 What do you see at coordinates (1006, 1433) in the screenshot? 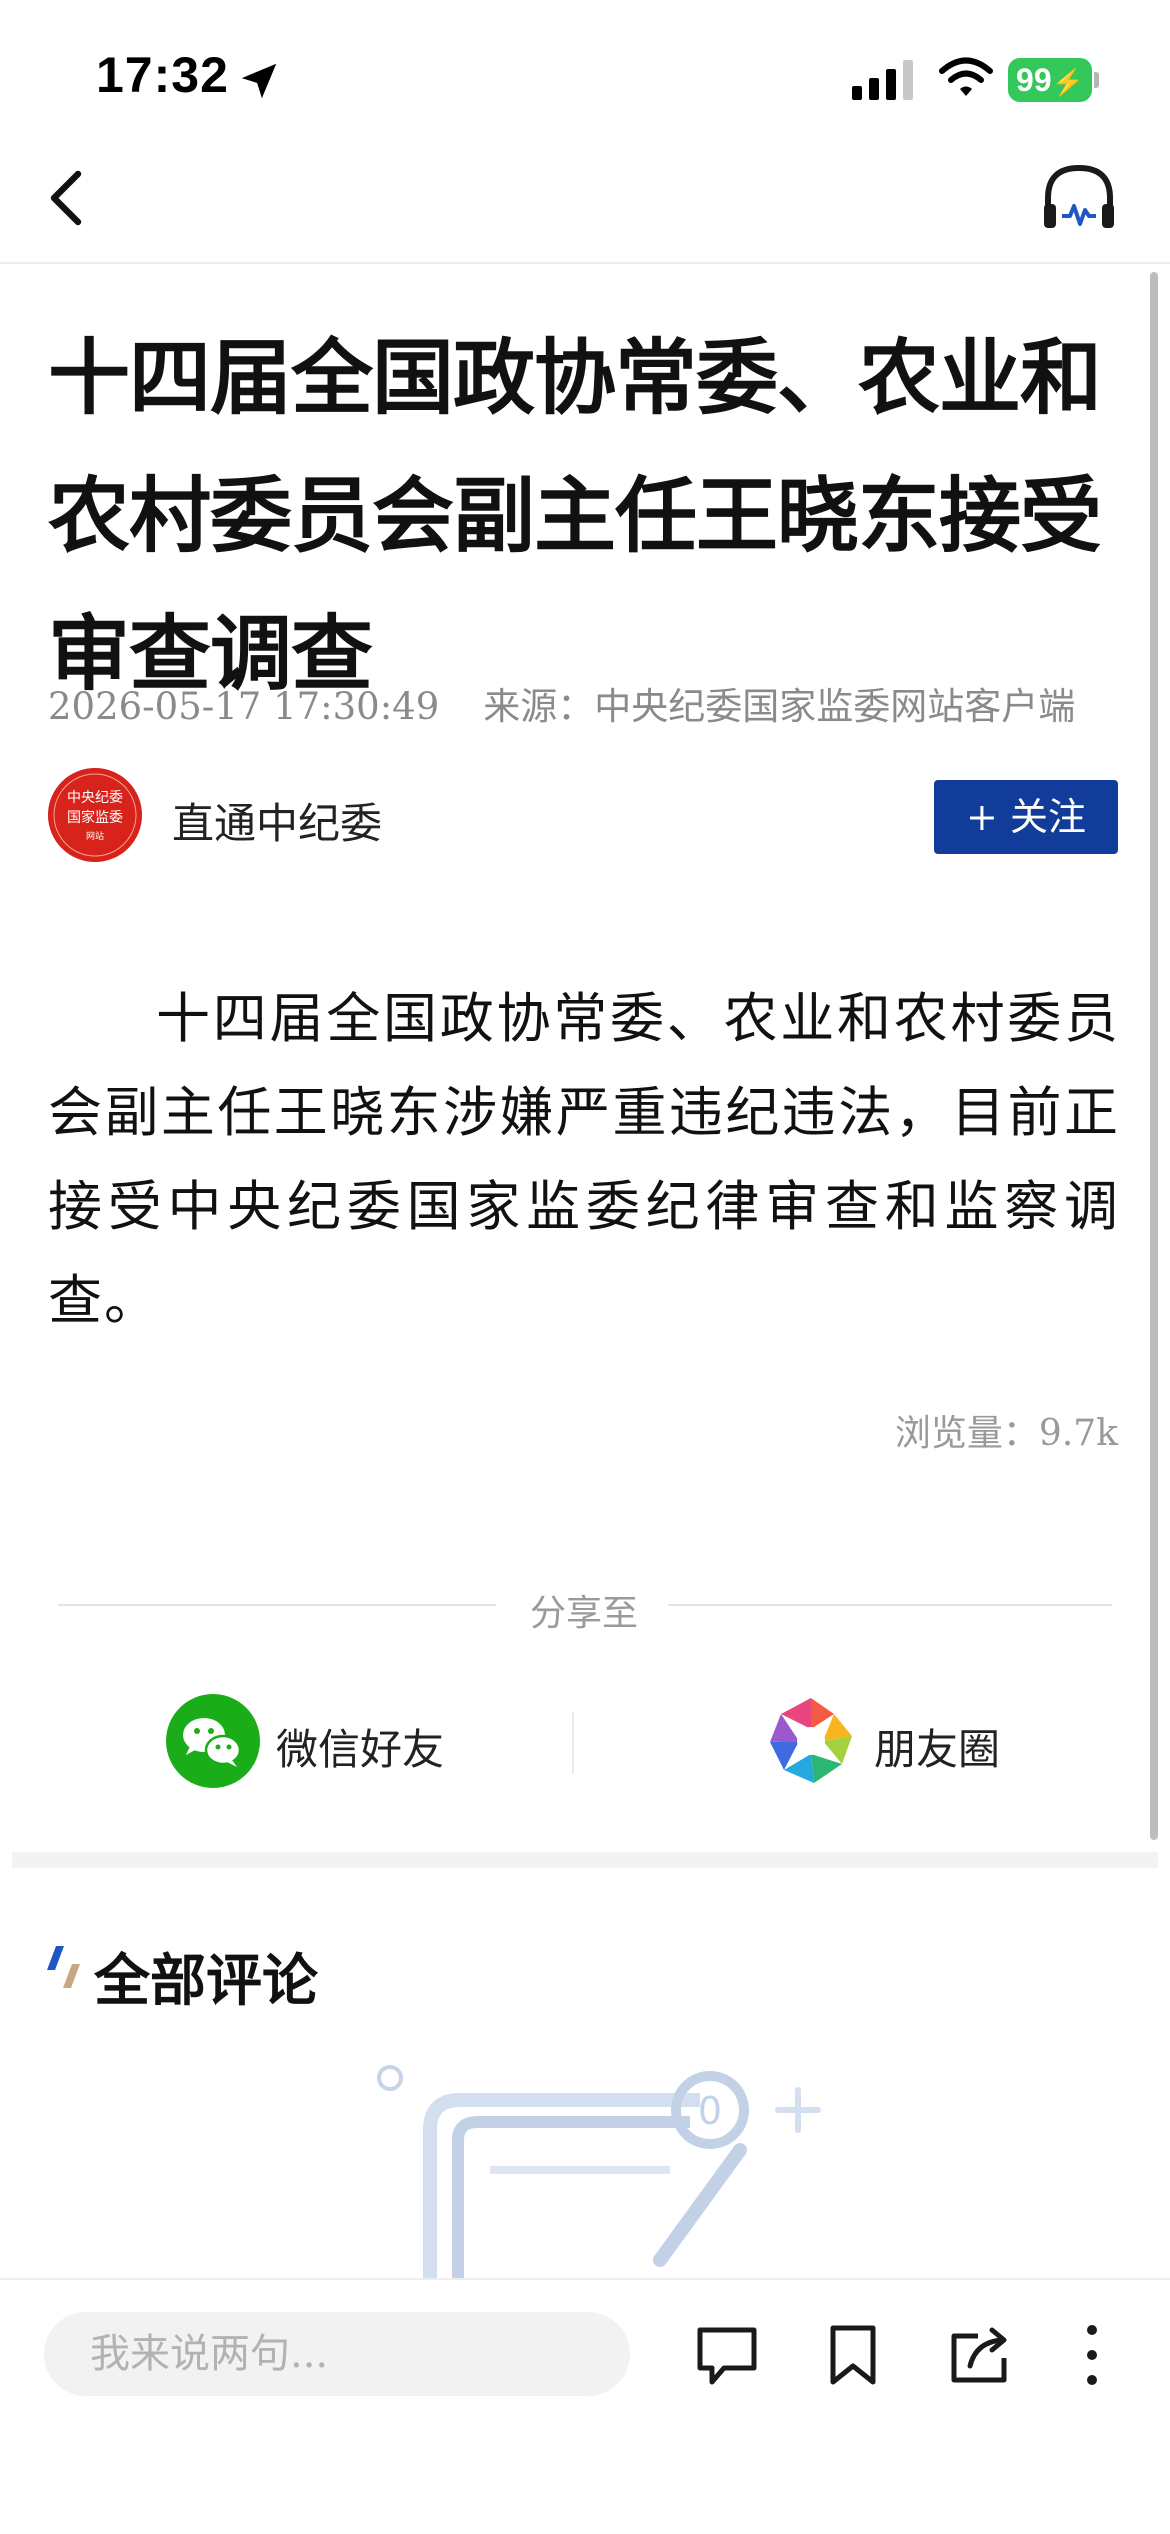
I see `view-count: 浏览量：9.7k` at bounding box center [1006, 1433].